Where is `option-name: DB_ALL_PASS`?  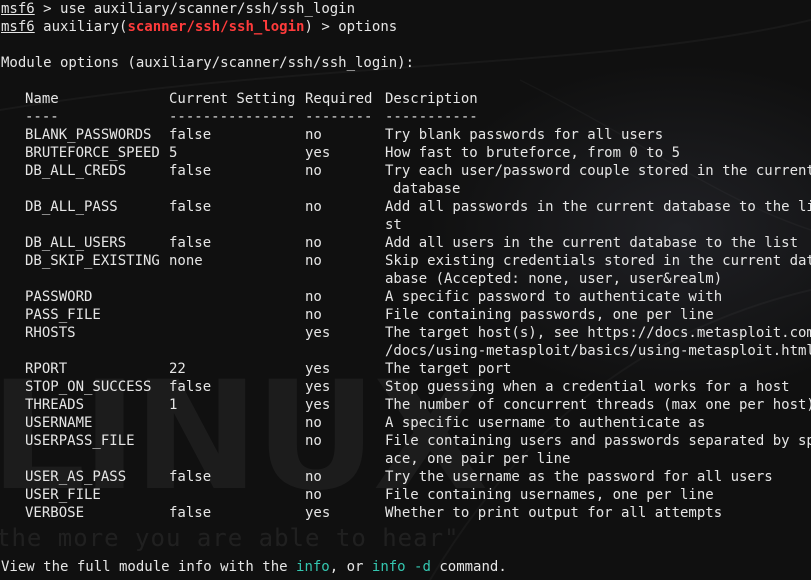 option-name: DB_ALL_PASS is located at coordinates (71, 207).